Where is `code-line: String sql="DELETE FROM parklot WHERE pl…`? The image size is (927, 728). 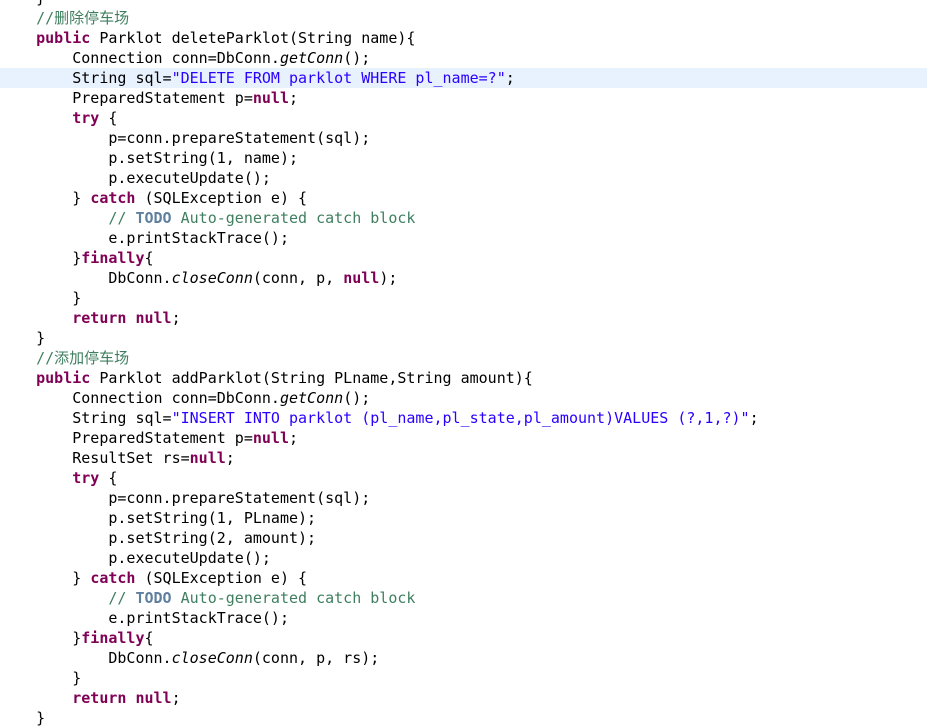 code-line: String sql="DELETE FROM parklot WHERE pl… is located at coordinates (463, 78).